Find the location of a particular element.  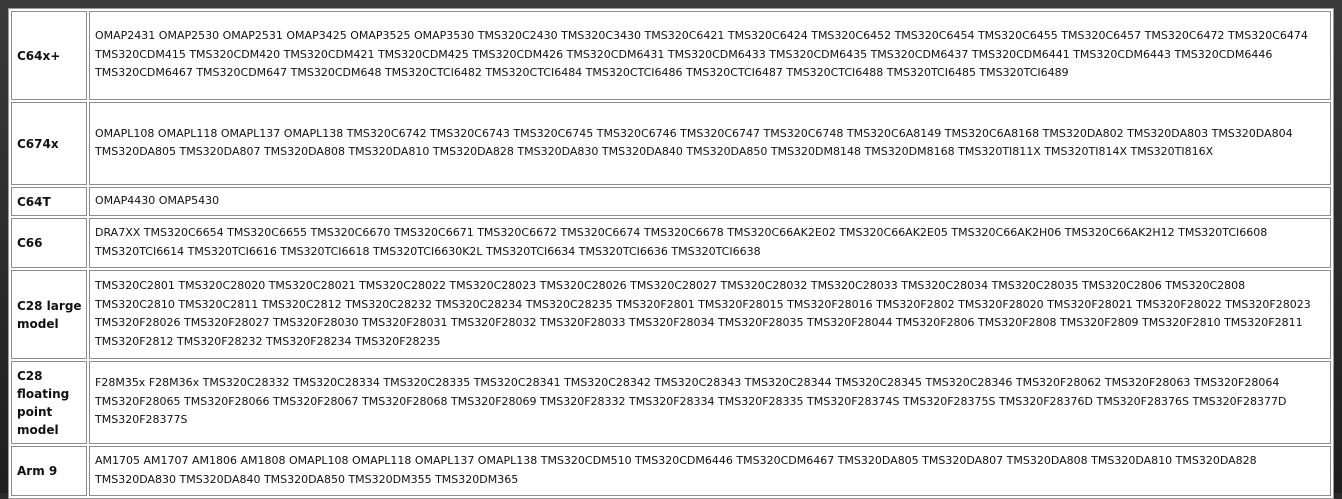

table-row: C64T OMAP4430 OMAP5430 is located at coordinates (671, 201).